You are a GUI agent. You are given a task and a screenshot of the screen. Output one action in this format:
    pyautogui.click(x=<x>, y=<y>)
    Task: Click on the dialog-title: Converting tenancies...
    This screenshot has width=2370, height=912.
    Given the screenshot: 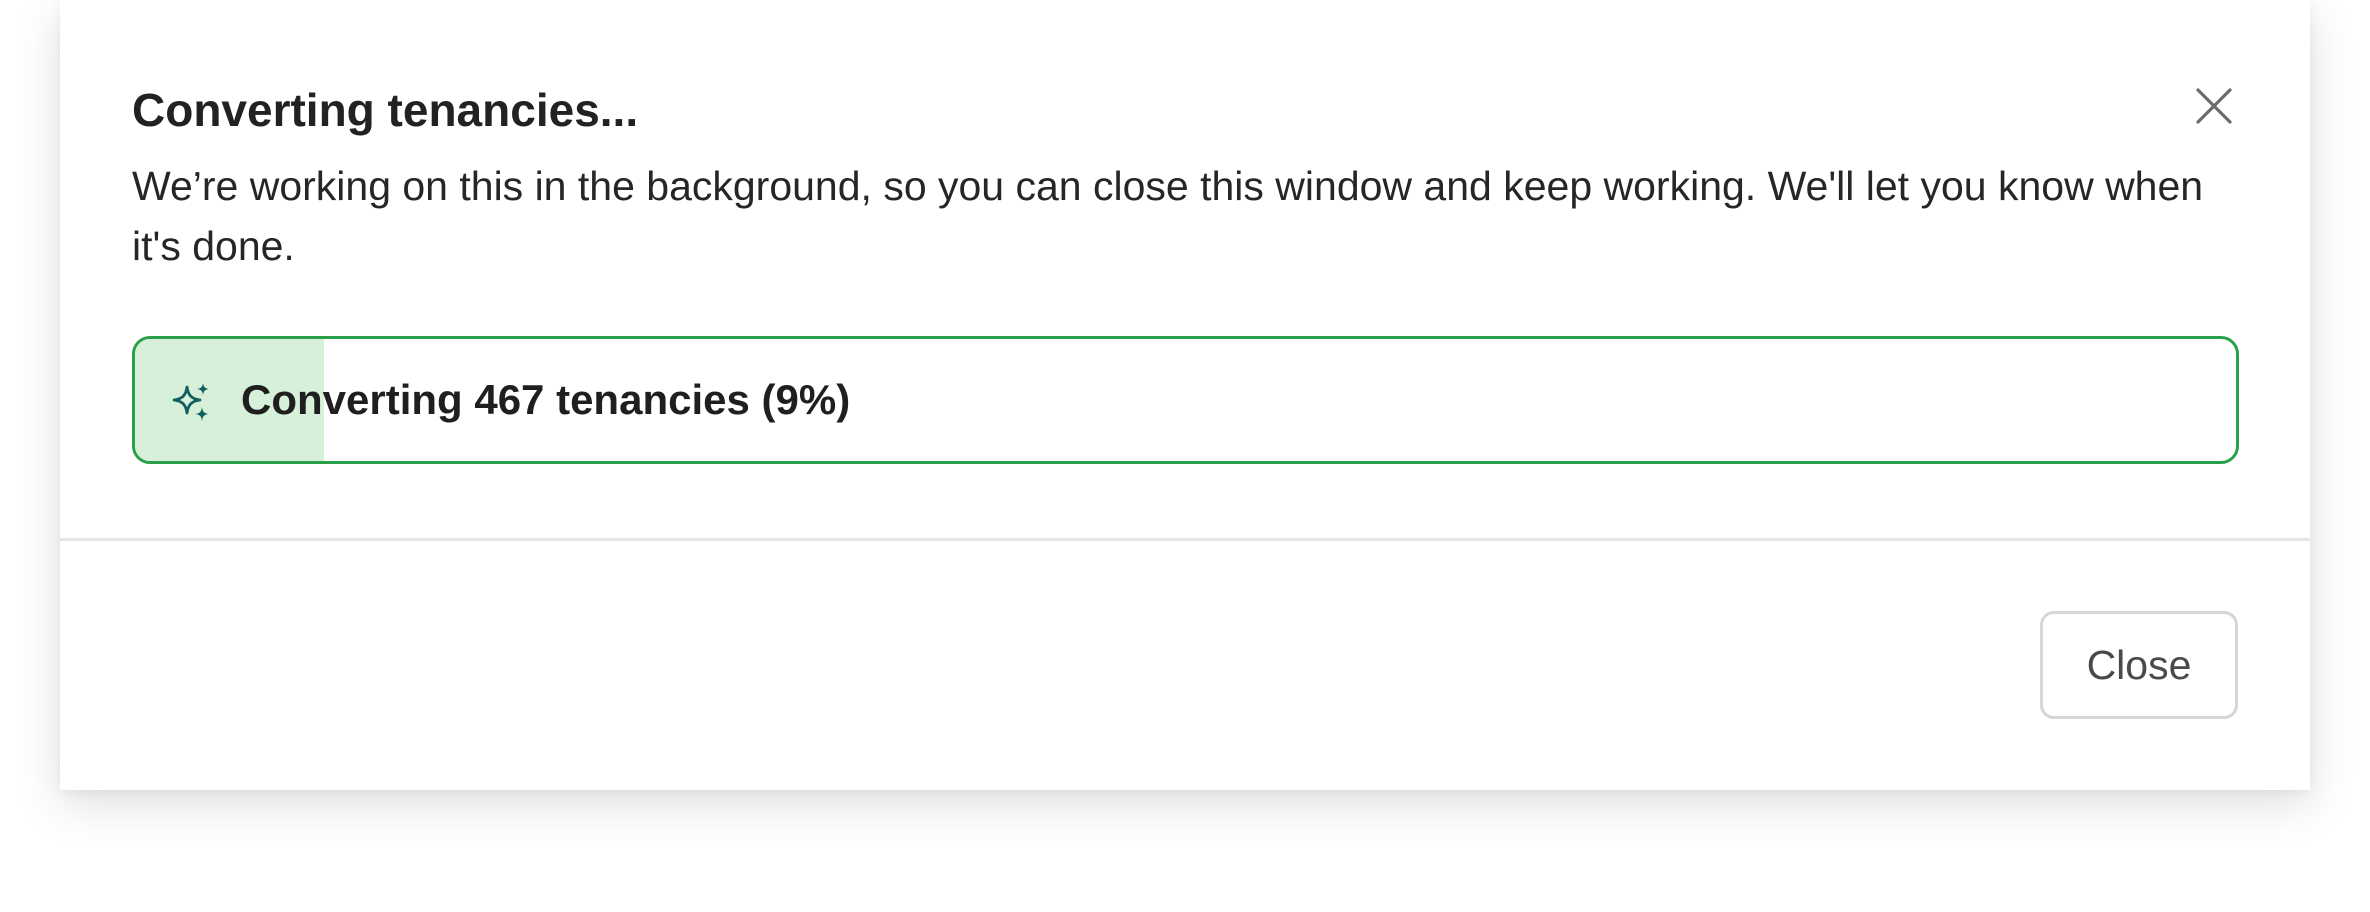 What is the action you would take?
    pyautogui.click(x=385, y=110)
    